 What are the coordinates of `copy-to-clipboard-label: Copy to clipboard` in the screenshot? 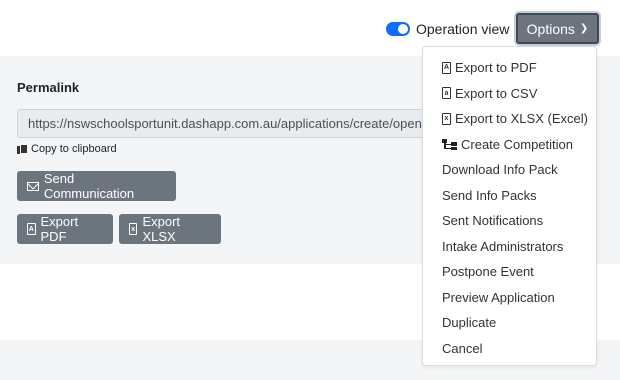 It's located at (74, 149).